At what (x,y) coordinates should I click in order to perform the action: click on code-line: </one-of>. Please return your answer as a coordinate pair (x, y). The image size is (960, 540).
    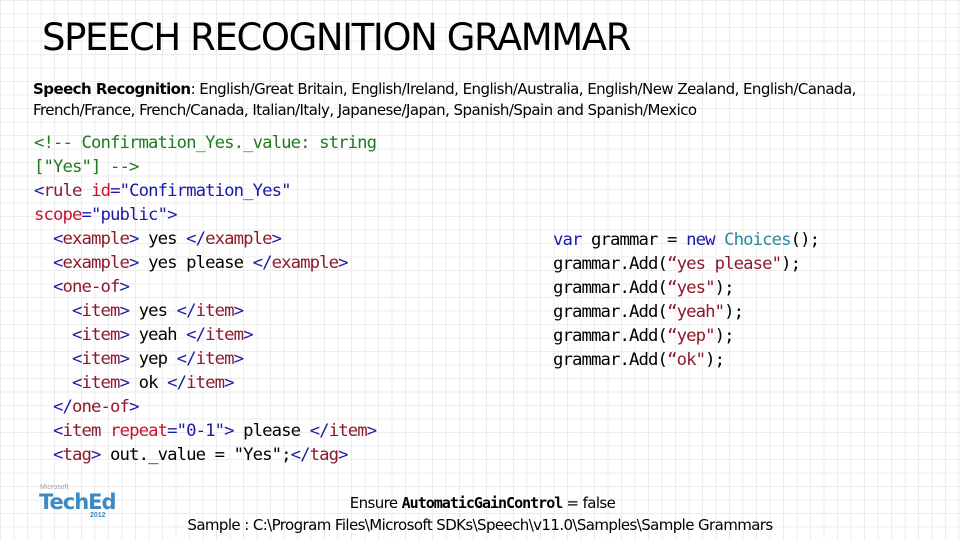
    Looking at the image, I should click on (205, 407).